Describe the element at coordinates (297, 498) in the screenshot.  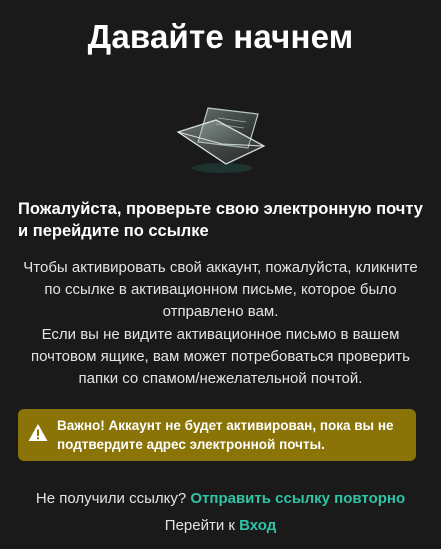
I see `resend-link: Отправить ссылку повторно` at that location.